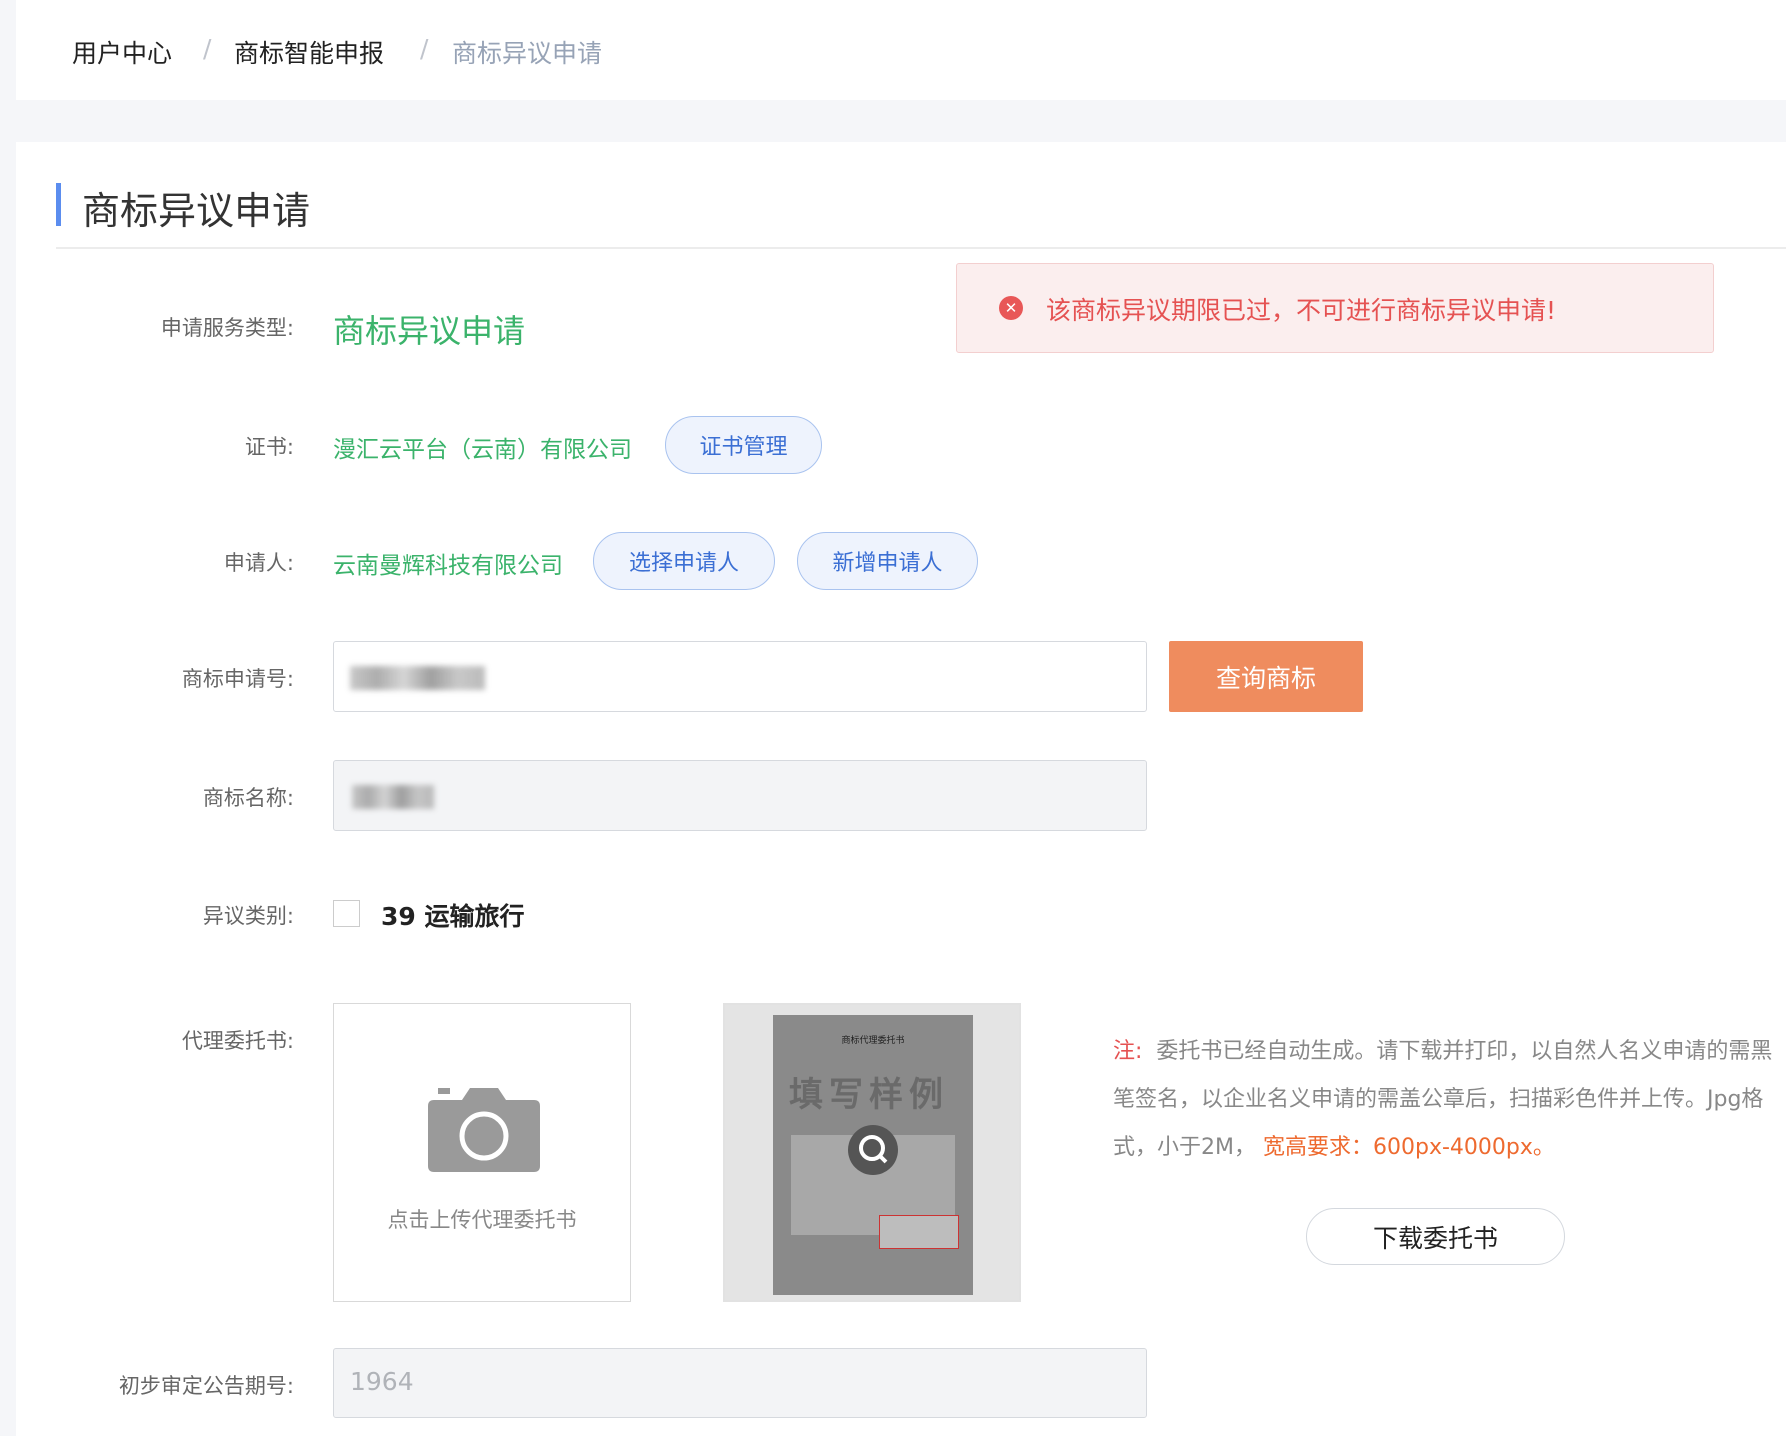 This screenshot has width=1786, height=1436. Describe the element at coordinates (684, 561) in the screenshot. I see `select-applicant-button: 选择申请人` at that location.